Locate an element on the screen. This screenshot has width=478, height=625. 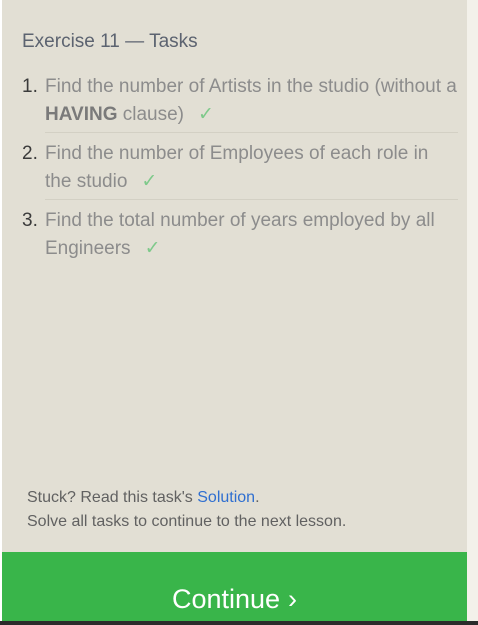
task-number: 3. is located at coordinates (30, 220).